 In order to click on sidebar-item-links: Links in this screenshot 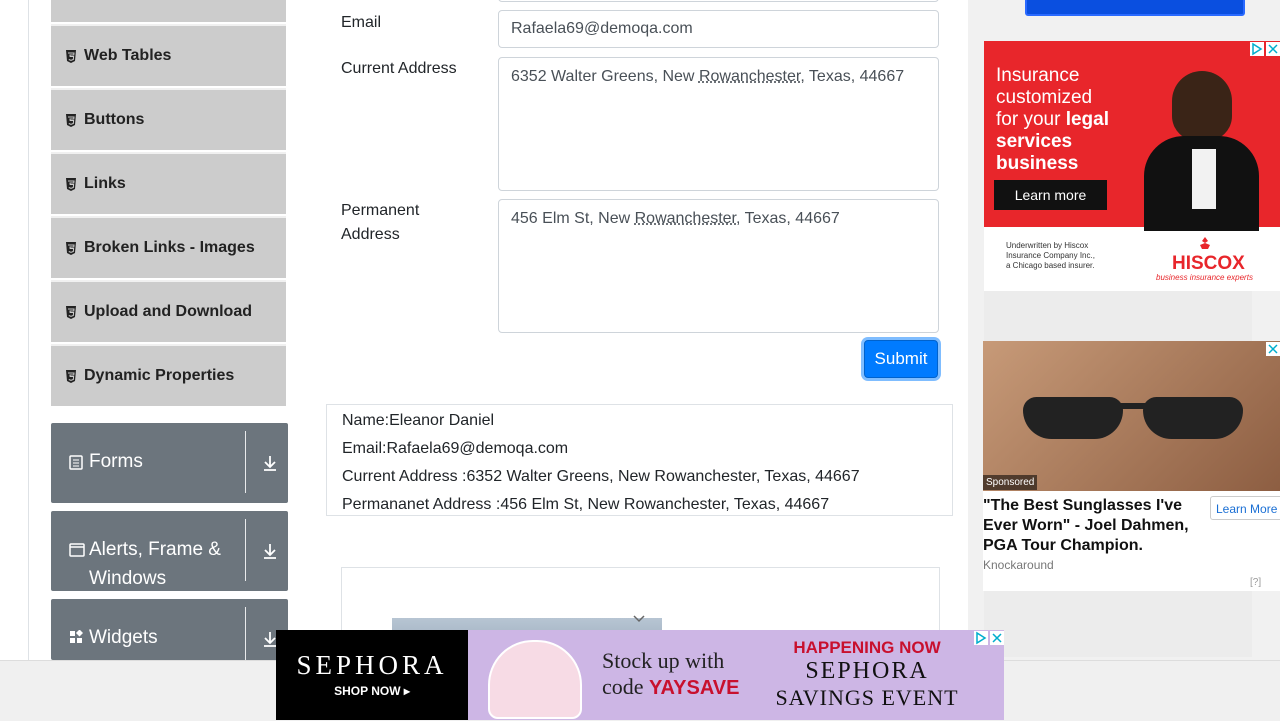, I will do `click(168, 183)`.